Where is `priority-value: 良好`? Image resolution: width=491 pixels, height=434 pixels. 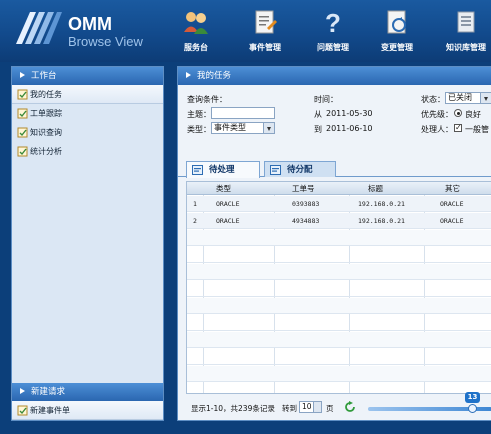 priority-value: 良好 is located at coordinates (473, 114).